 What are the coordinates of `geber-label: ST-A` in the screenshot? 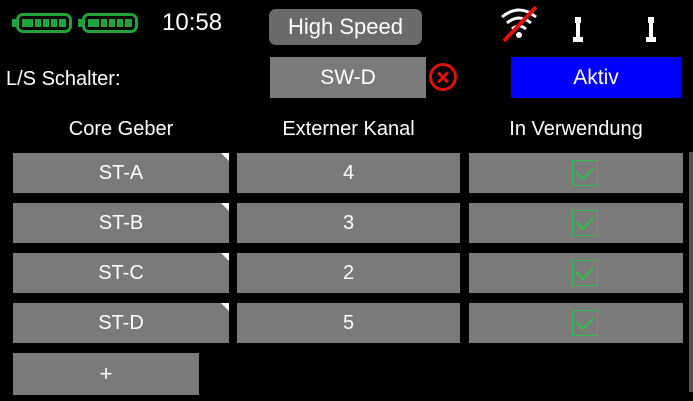 It's located at (121, 173).